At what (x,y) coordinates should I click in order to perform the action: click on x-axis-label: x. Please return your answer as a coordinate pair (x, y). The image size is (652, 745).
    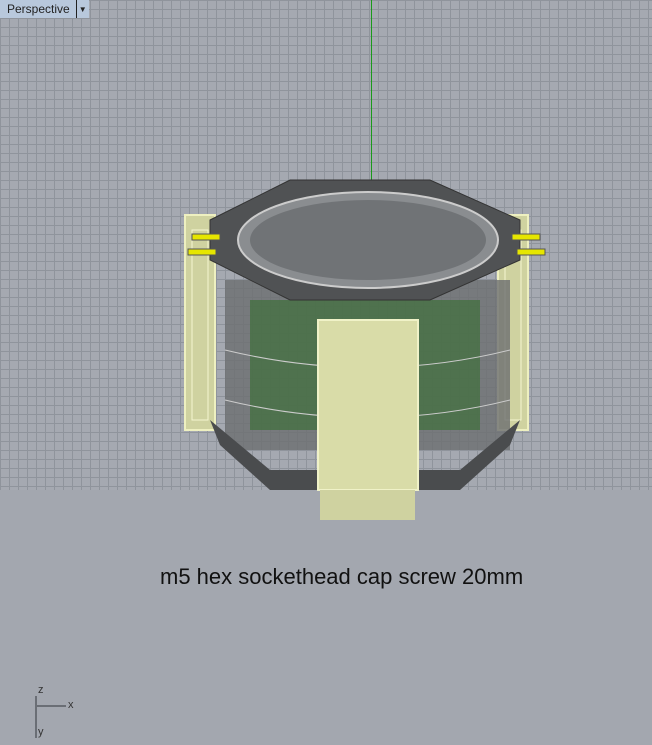
    Looking at the image, I should click on (71, 705).